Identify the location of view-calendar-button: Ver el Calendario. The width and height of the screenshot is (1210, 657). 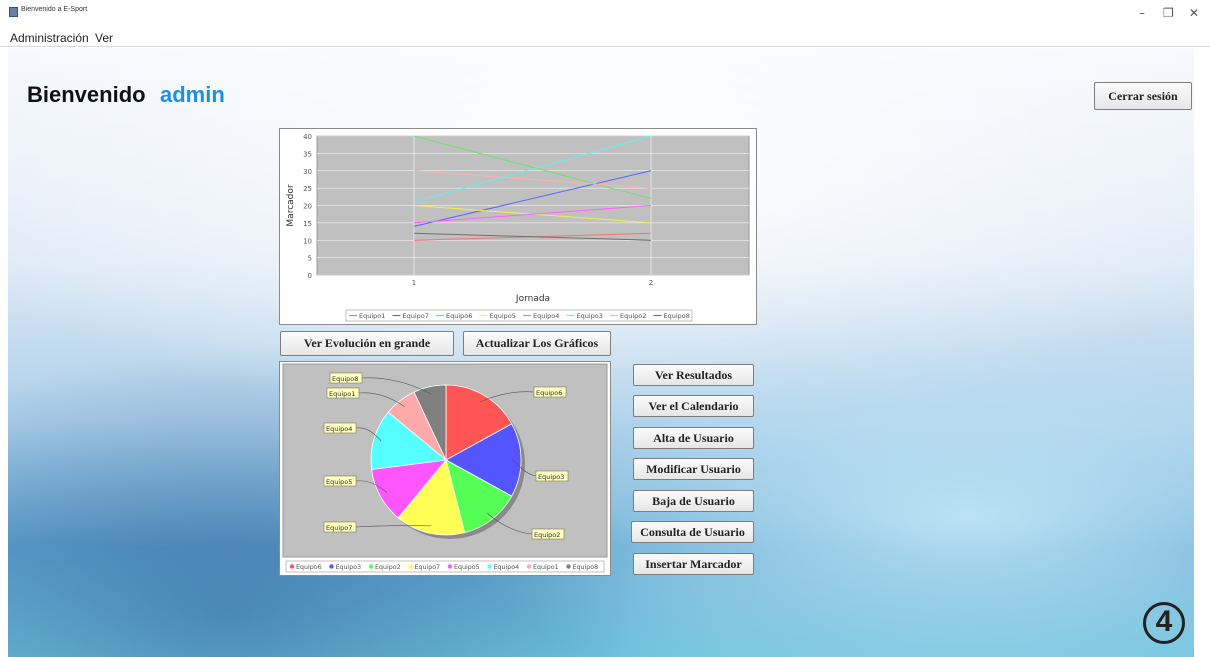
(693, 406).